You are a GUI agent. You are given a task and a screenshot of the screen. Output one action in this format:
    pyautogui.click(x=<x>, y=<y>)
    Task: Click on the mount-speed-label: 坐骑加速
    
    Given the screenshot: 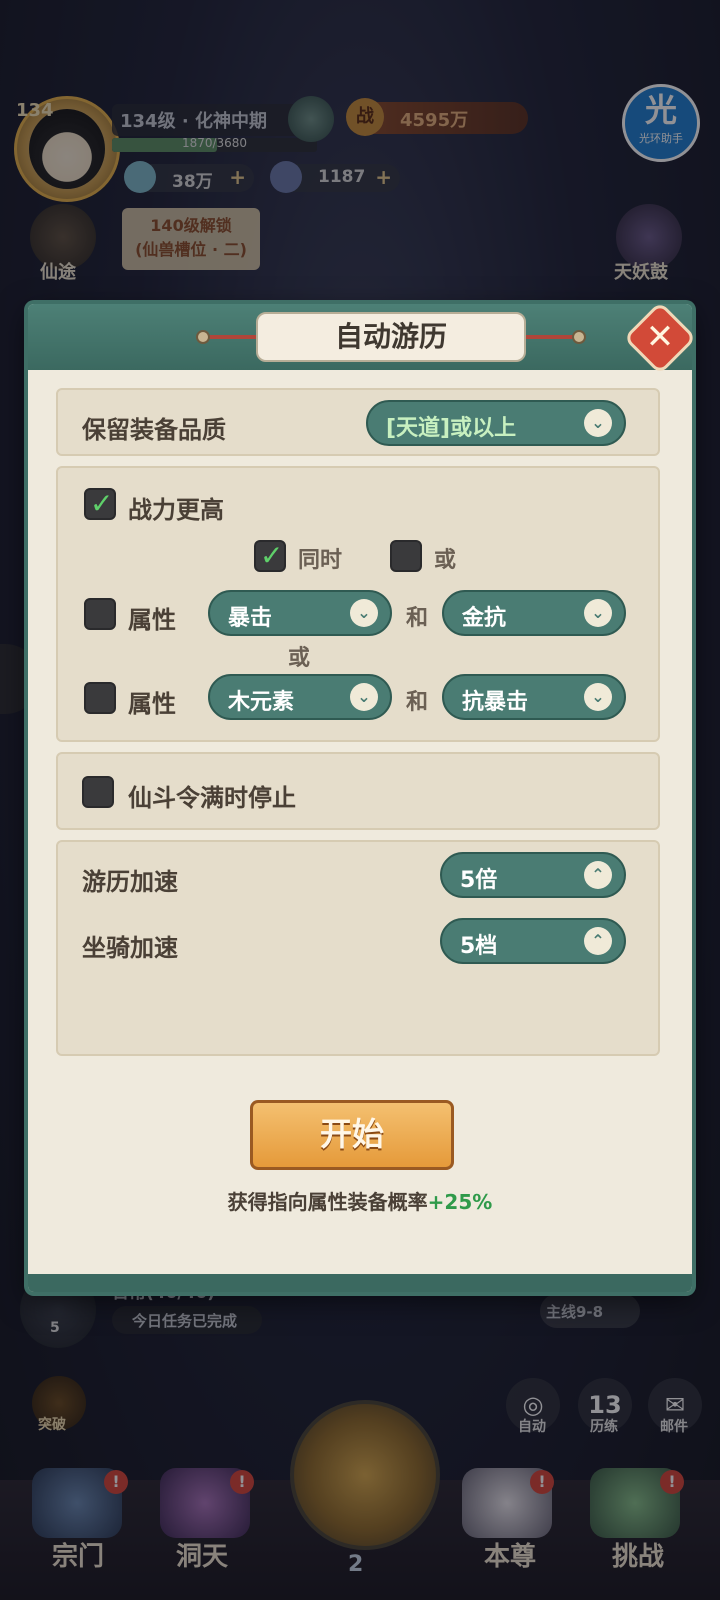 What is the action you would take?
    pyautogui.click(x=130, y=948)
    